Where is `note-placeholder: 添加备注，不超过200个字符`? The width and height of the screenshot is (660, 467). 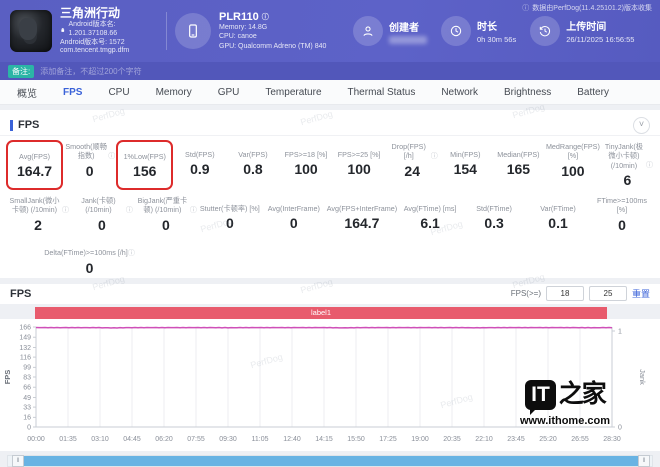
note-placeholder: 添加备注，不超过200个字符 is located at coordinates (90, 71).